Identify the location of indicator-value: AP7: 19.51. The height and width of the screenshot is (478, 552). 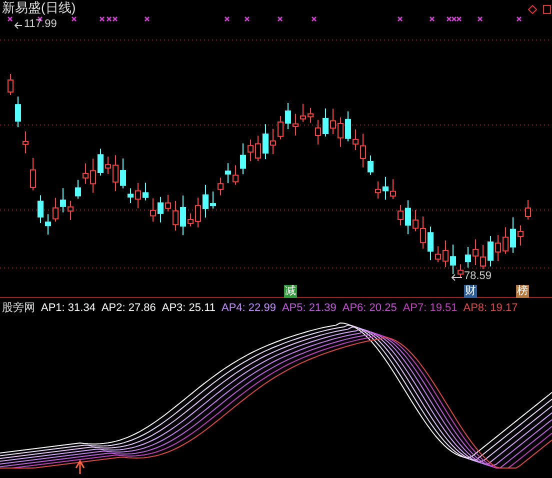
(430, 308).